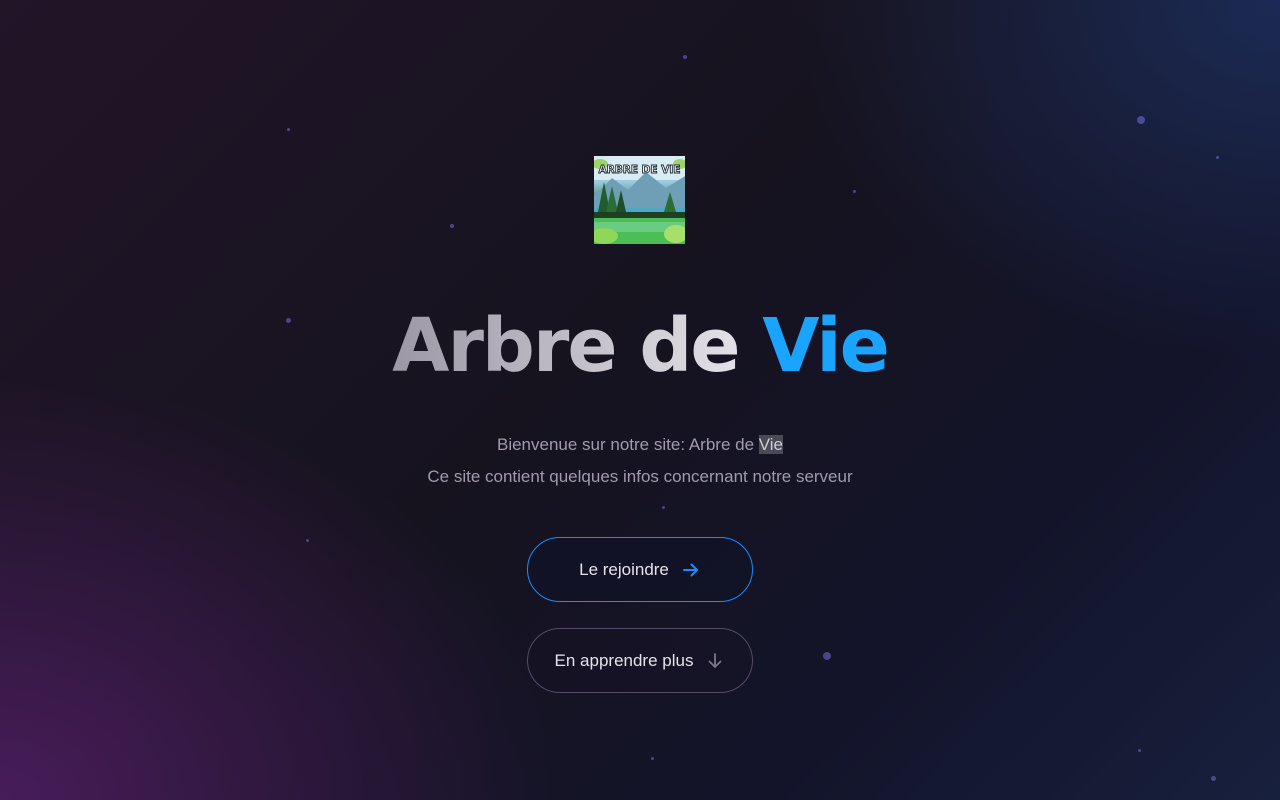 This screenshot has width=1280, height=800. I want to click on join-button: Le rejoindre, so click(640, 569).